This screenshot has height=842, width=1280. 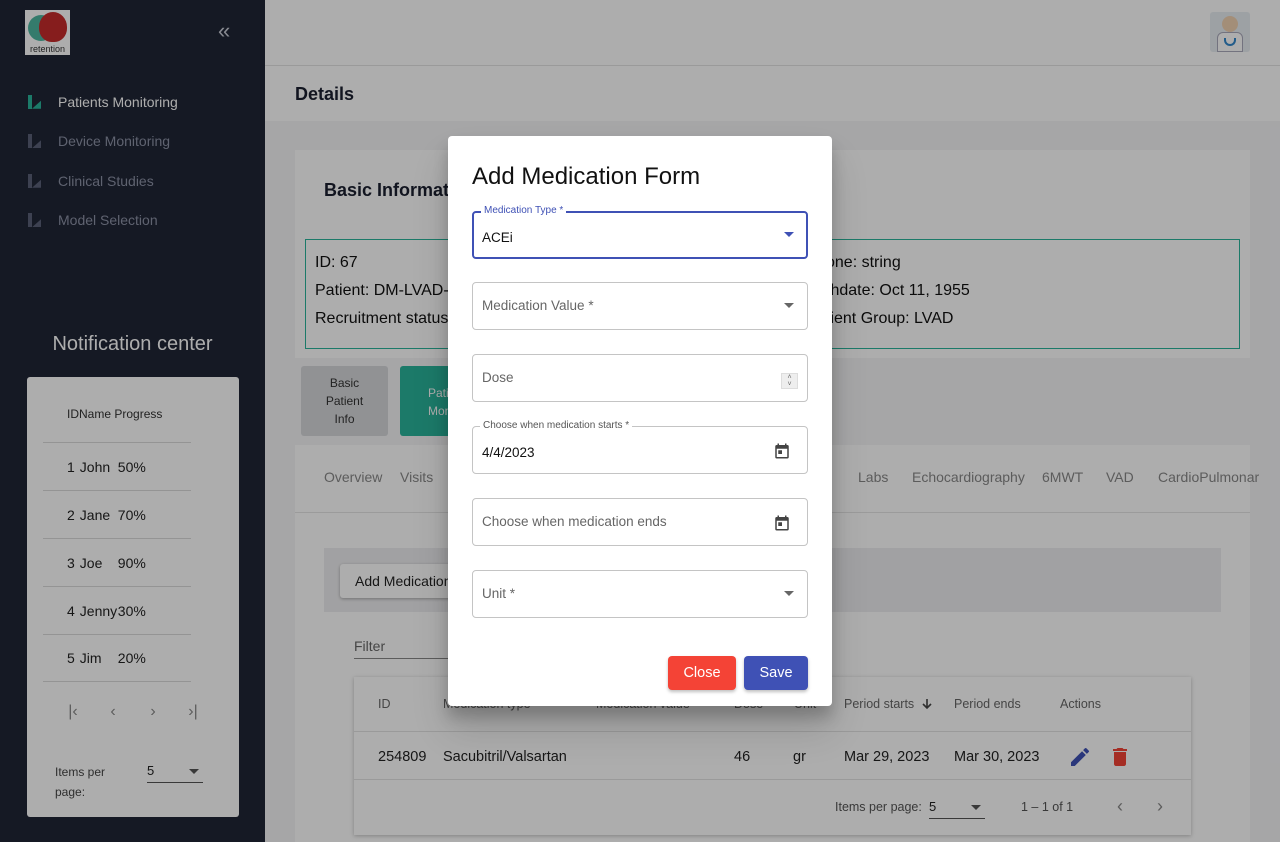 What do you see at coordinates (789, 381) in the screenshot?
I see `number-spinner-icon: ˄ ˅` at bounding box center [789, 381].